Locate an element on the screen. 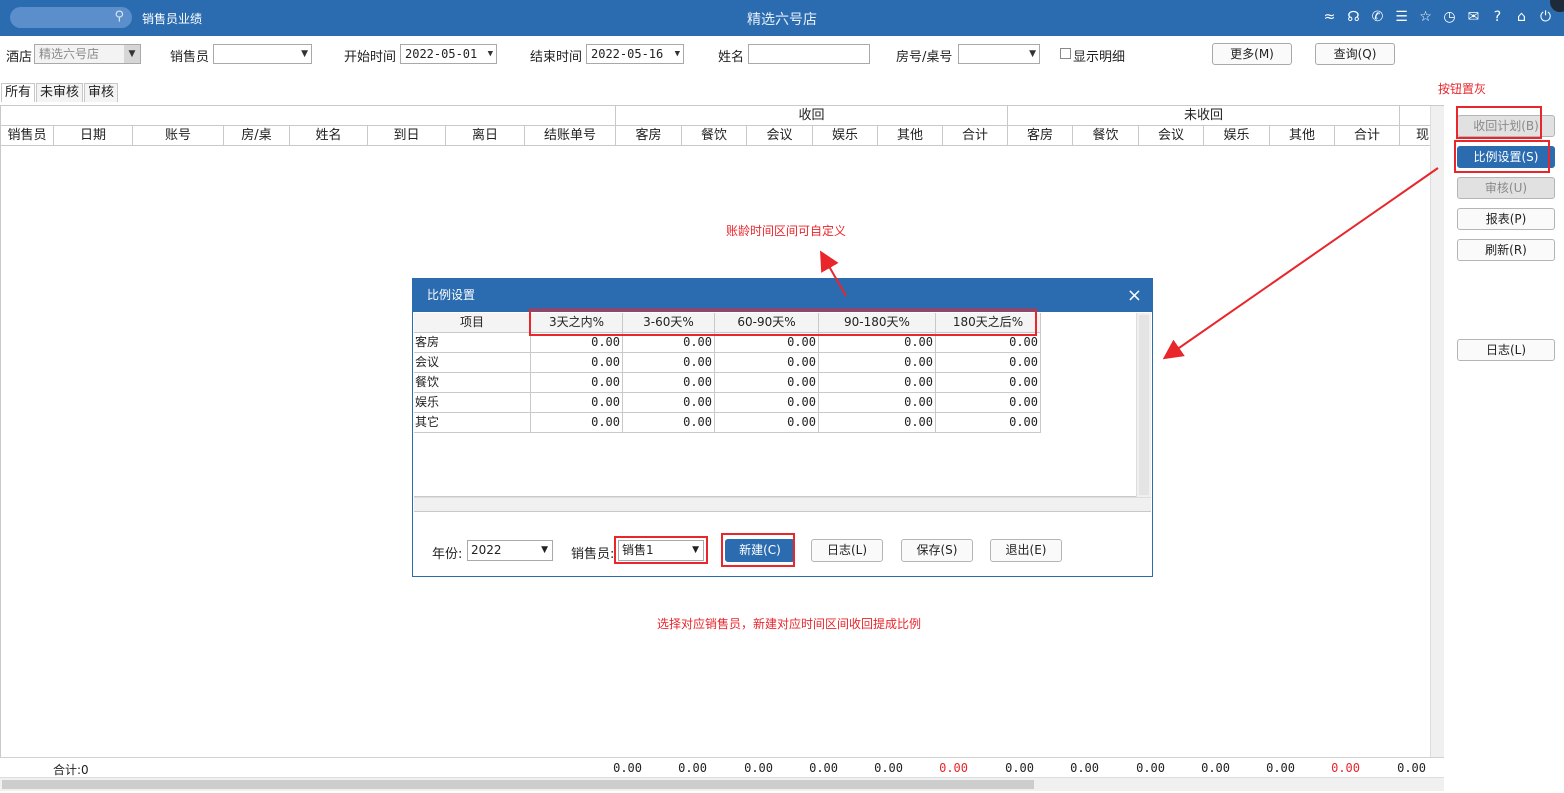  arrow-to-dialog is located at coordinates (1300, 263).